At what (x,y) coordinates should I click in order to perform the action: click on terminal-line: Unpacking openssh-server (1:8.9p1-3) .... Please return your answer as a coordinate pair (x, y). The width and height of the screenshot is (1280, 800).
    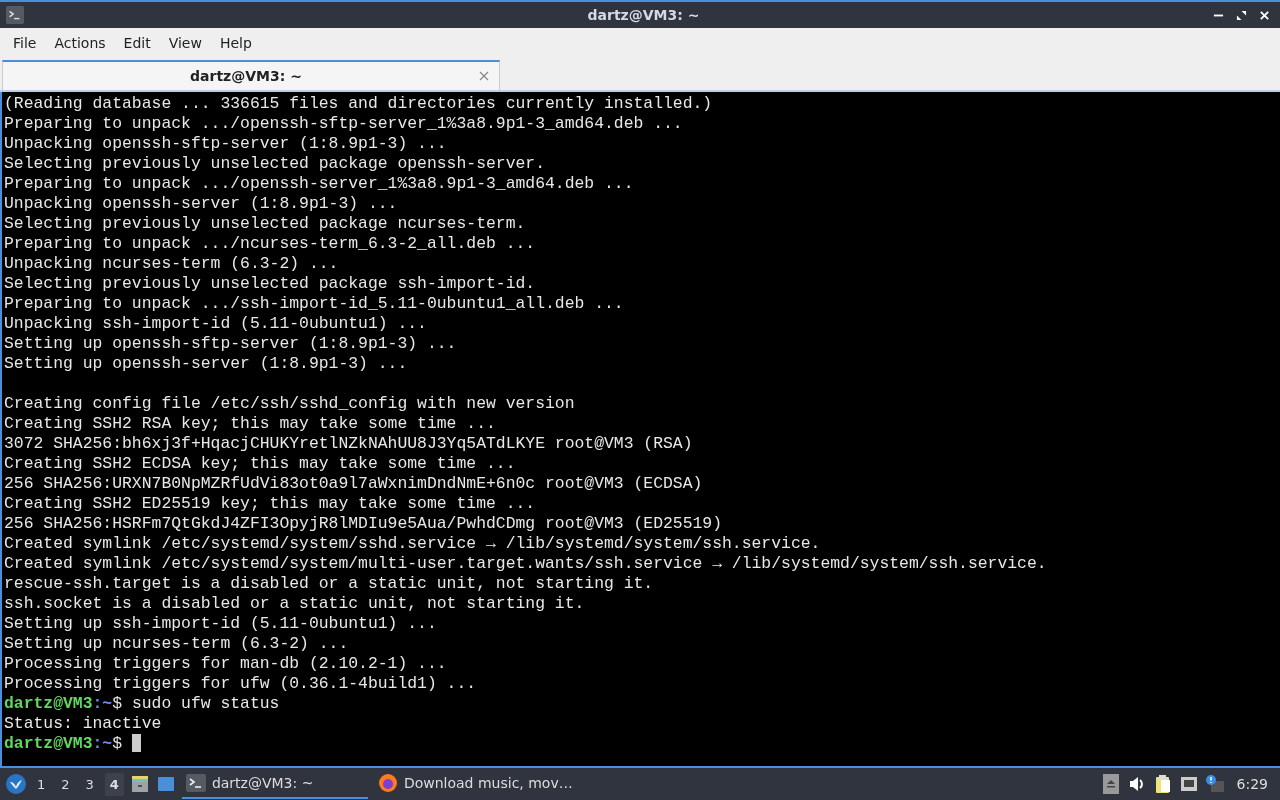
    Looking at the image, I should click on (201, 204).